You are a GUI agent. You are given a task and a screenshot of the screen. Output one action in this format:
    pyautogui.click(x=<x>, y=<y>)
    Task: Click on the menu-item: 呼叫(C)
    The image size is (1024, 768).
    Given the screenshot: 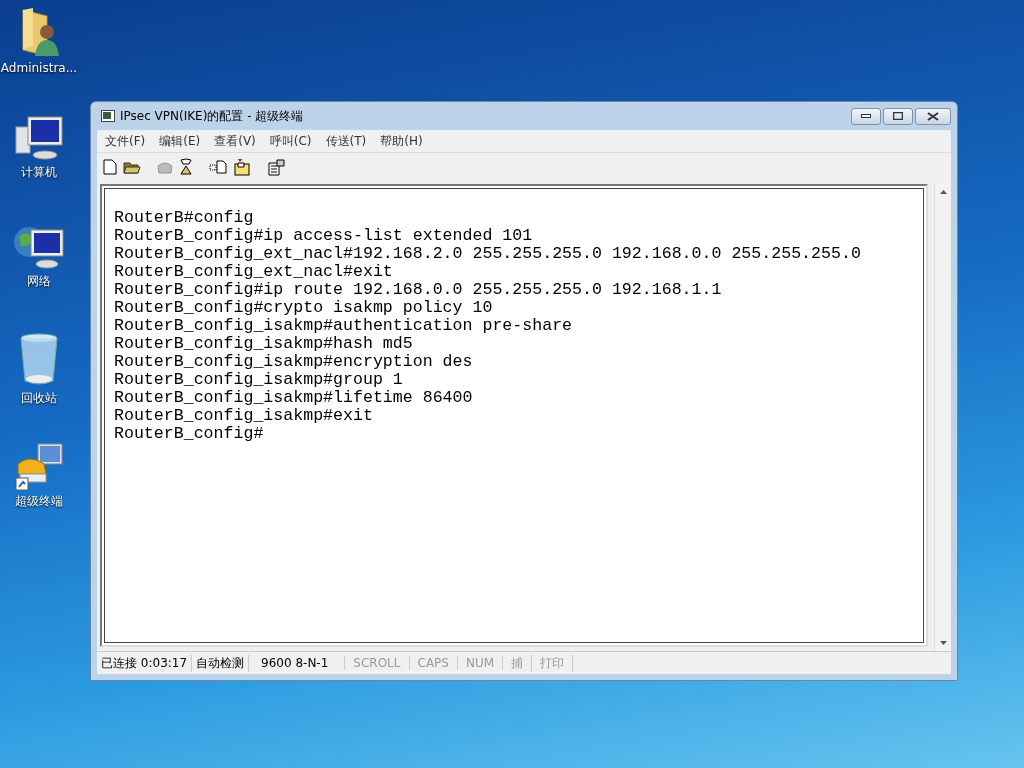 What is the action you would take?
    pyautogui.click(x=290, y=141)
    